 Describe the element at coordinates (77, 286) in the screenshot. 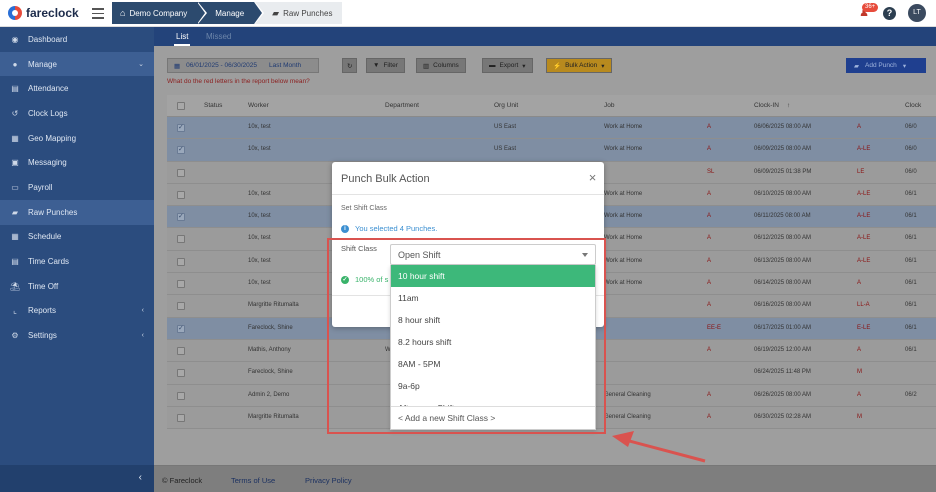

I see `sidebar-item-time-off: ⛱ Time Off` at that location.